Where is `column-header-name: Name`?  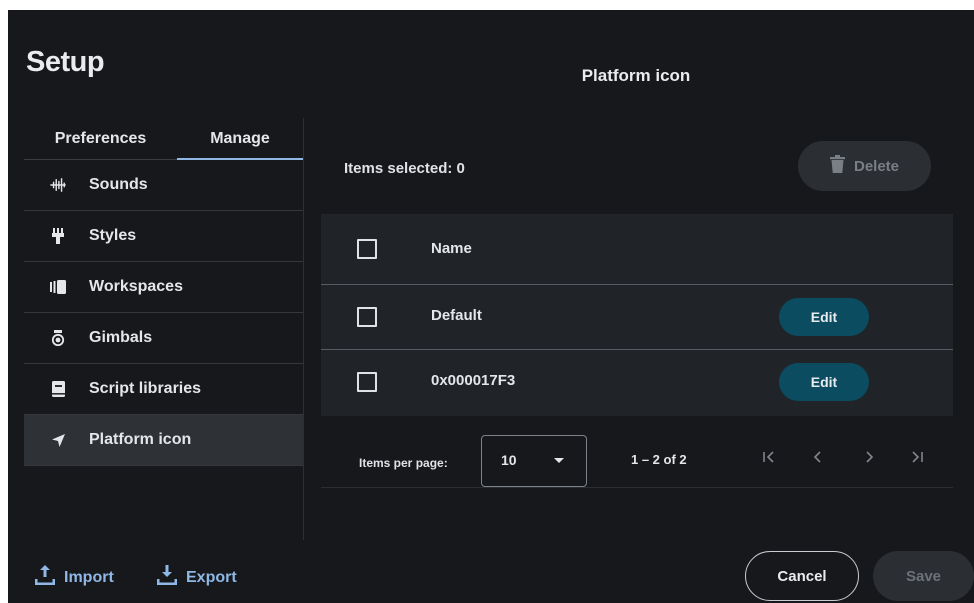
column-header-name: Name is located at coordinates (451, 248).